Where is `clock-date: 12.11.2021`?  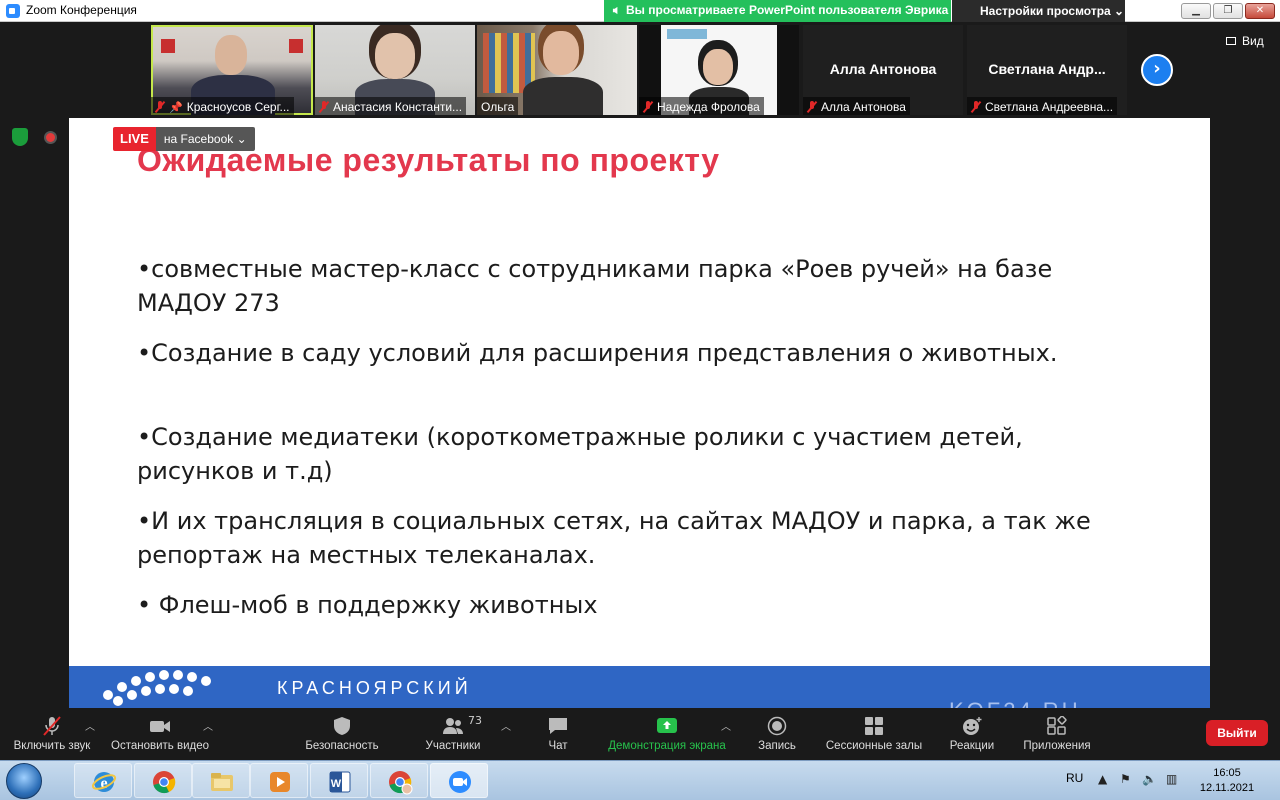
clock-date: 12.11.2021 is located at coordinates (1227, 788).